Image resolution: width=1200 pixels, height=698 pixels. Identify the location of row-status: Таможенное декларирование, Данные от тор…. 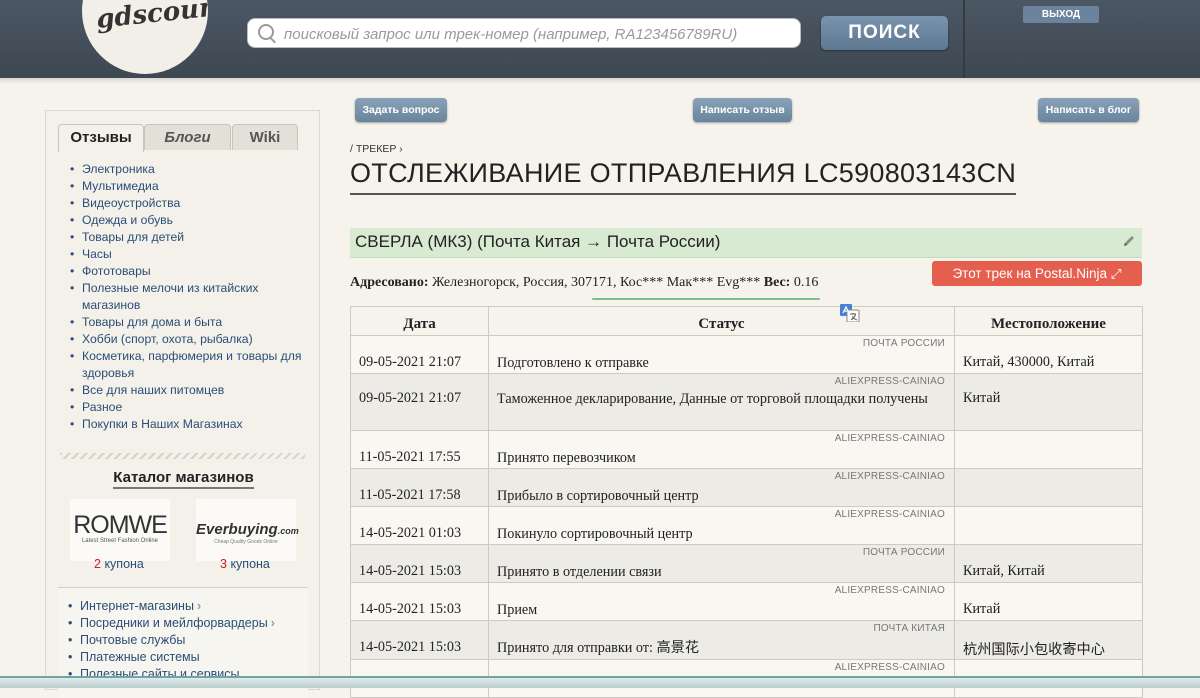
(712, 399).